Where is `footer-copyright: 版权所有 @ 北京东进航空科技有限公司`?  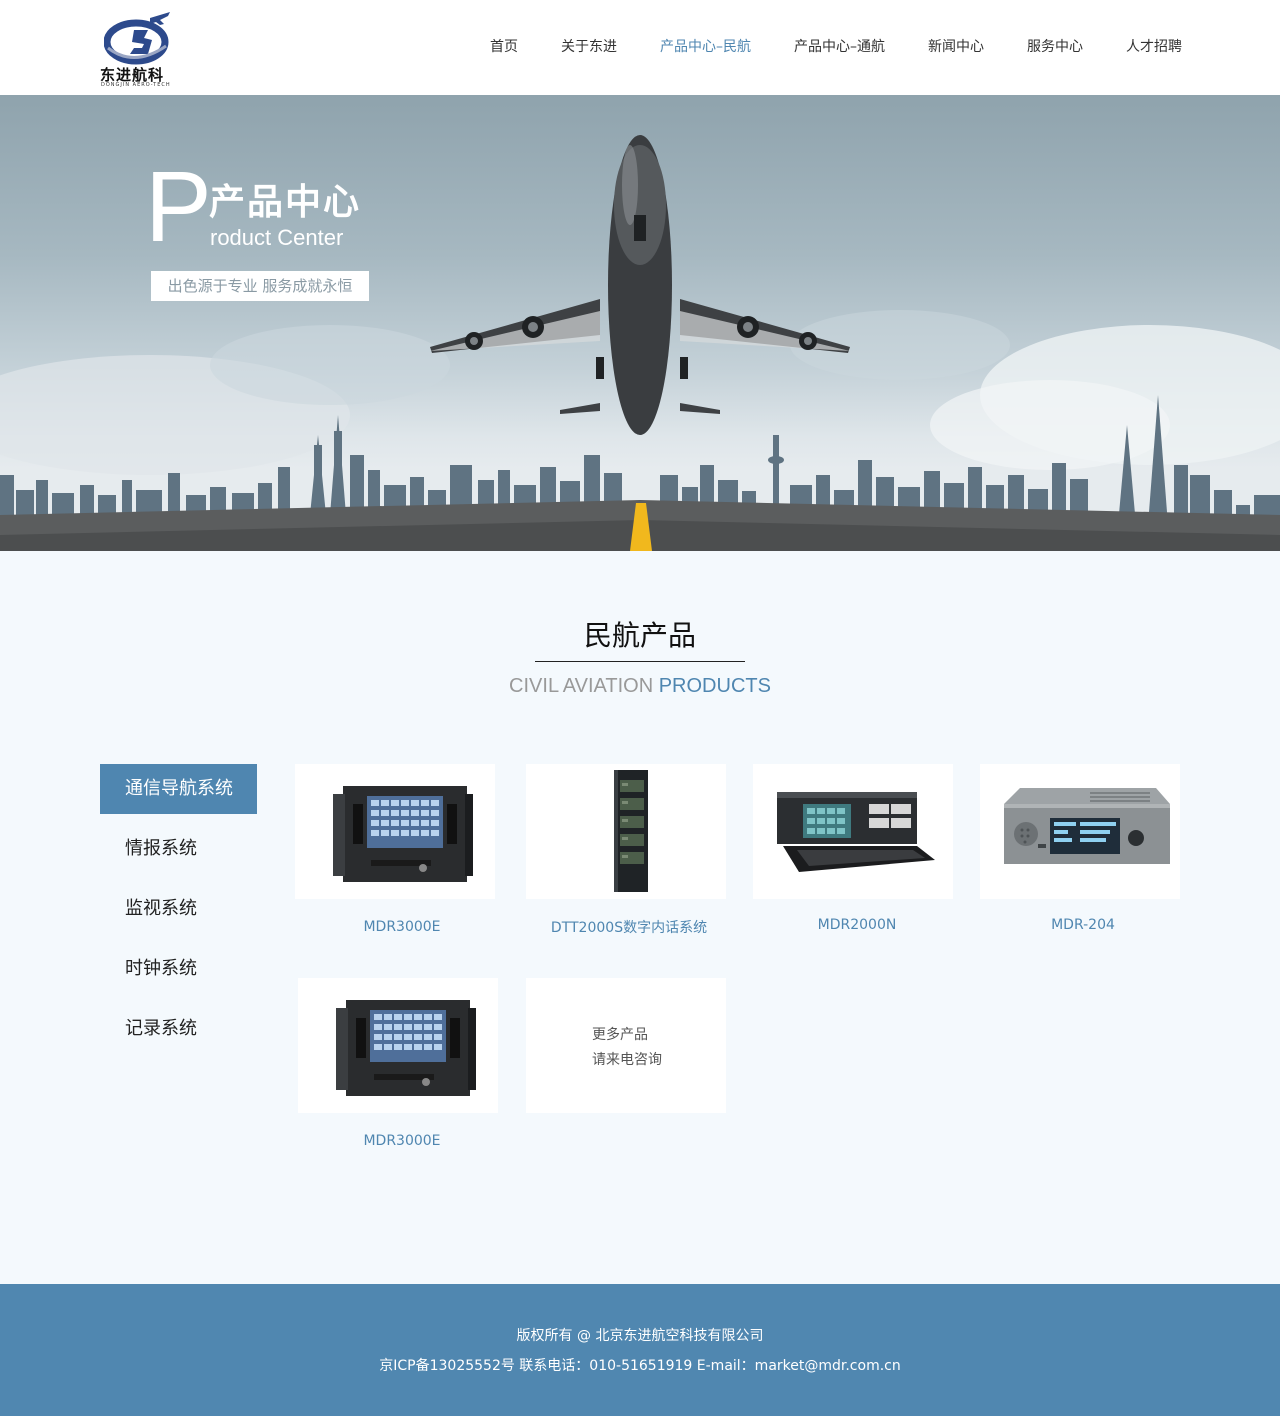
footer-copyright: 版权所有 @ 北京东进航空科技有限公司 is located at coordinates (640, 1336).